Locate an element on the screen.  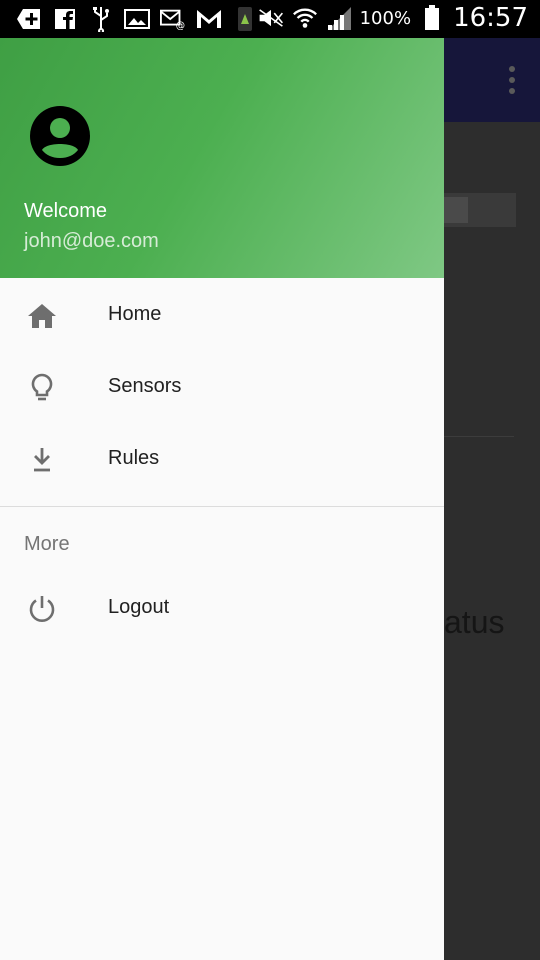
user-email: john@doe.com is located at coordinates (91, 241).